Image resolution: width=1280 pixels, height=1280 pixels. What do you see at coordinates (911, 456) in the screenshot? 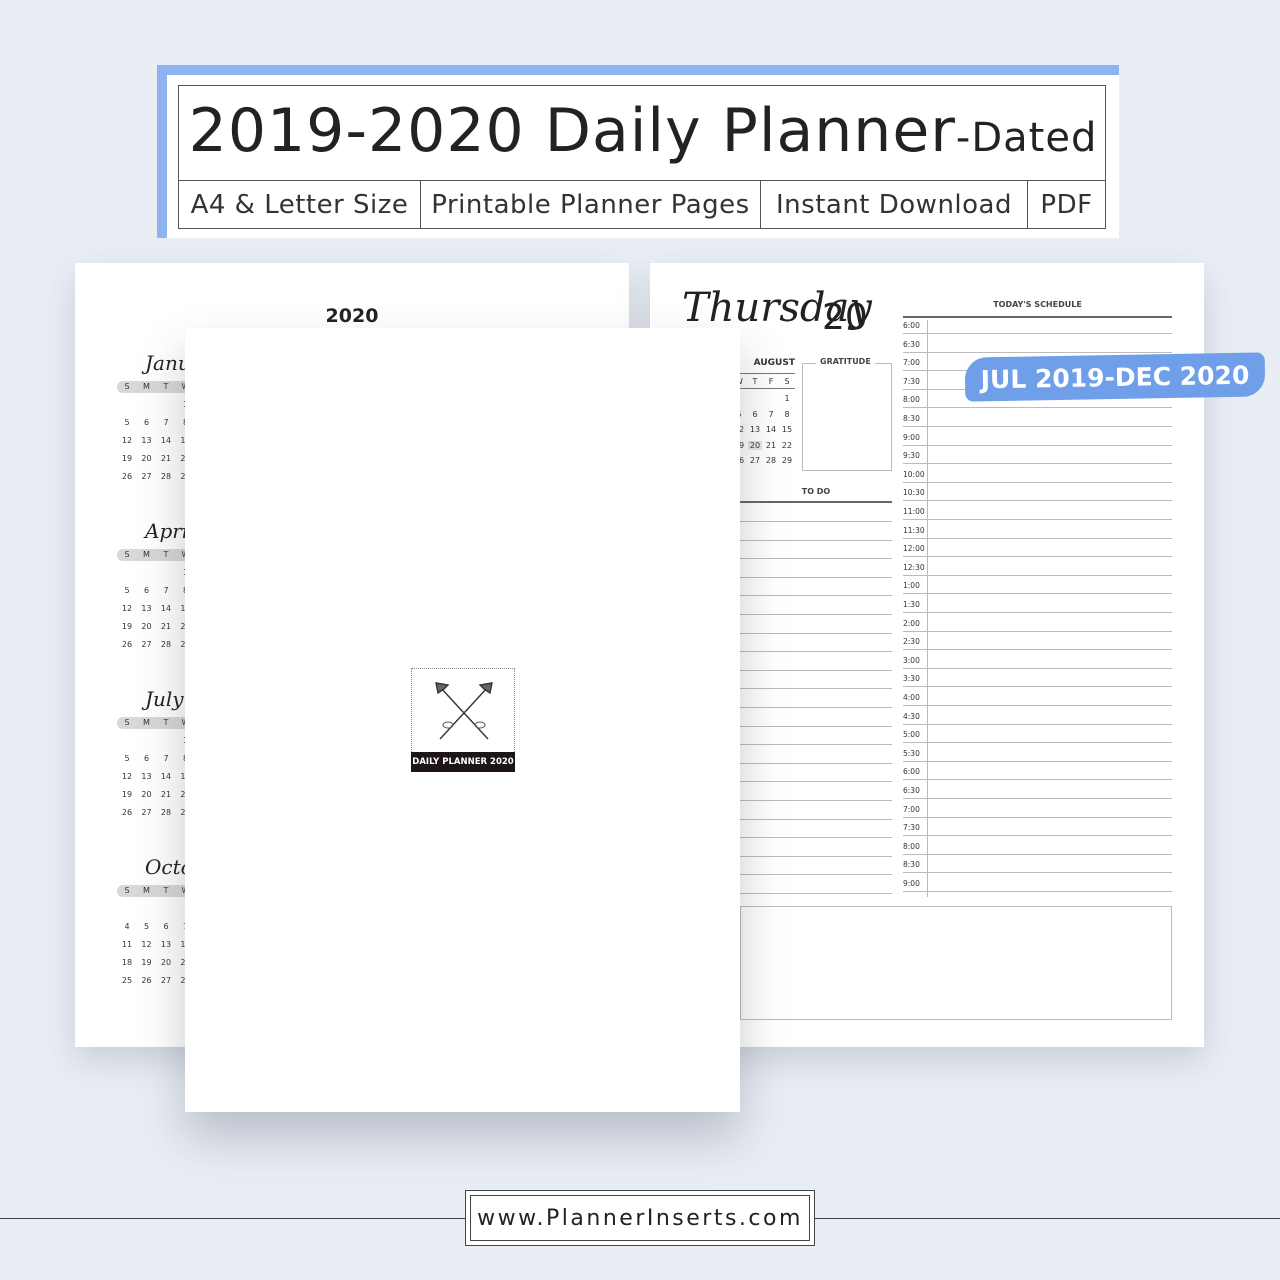
I see `time-slot-label: 9:30` at bounding box center [911, 456].